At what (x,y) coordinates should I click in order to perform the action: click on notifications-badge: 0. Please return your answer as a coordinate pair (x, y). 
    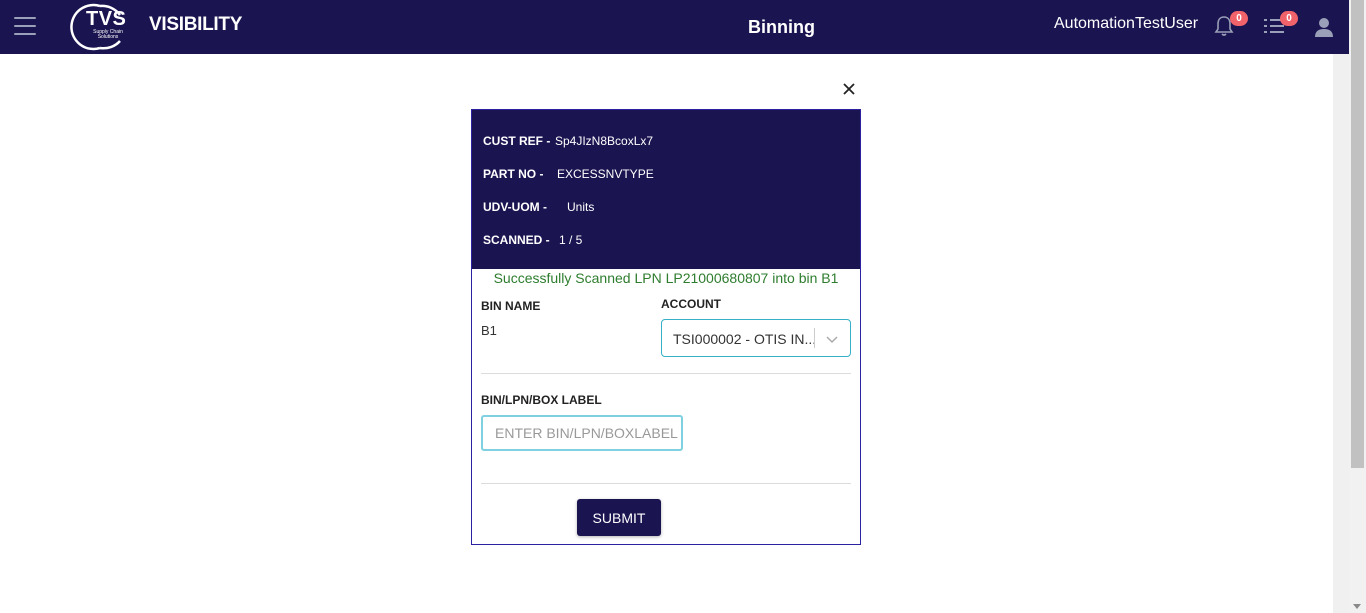
    Looking at the image, I should click on (1239, 18).